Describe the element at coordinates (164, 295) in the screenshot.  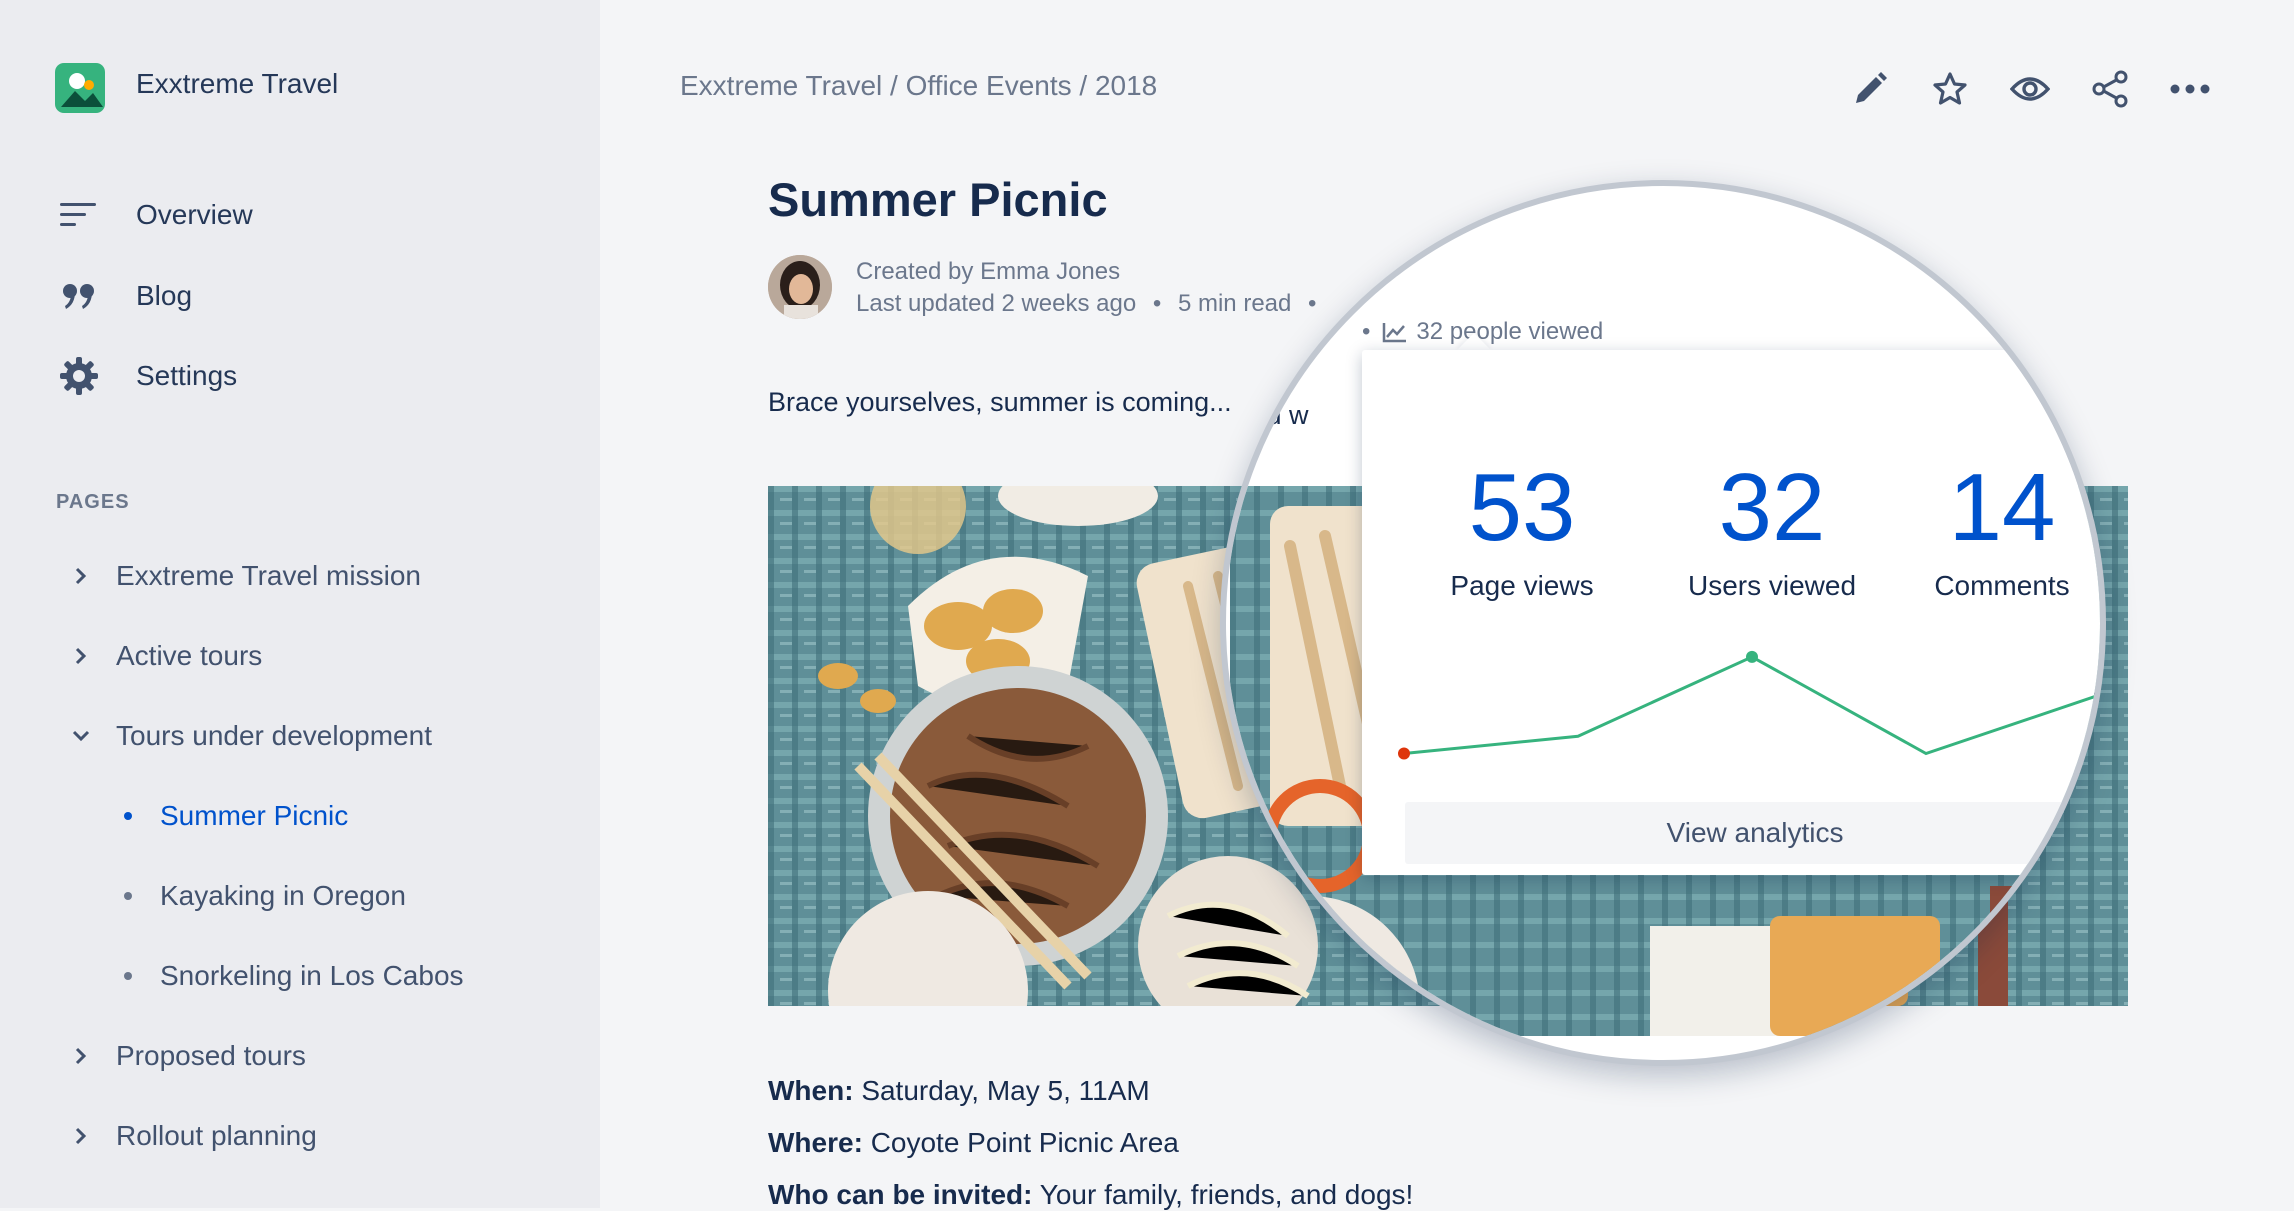
I see `sidebar-item-label: Blog` at that location.